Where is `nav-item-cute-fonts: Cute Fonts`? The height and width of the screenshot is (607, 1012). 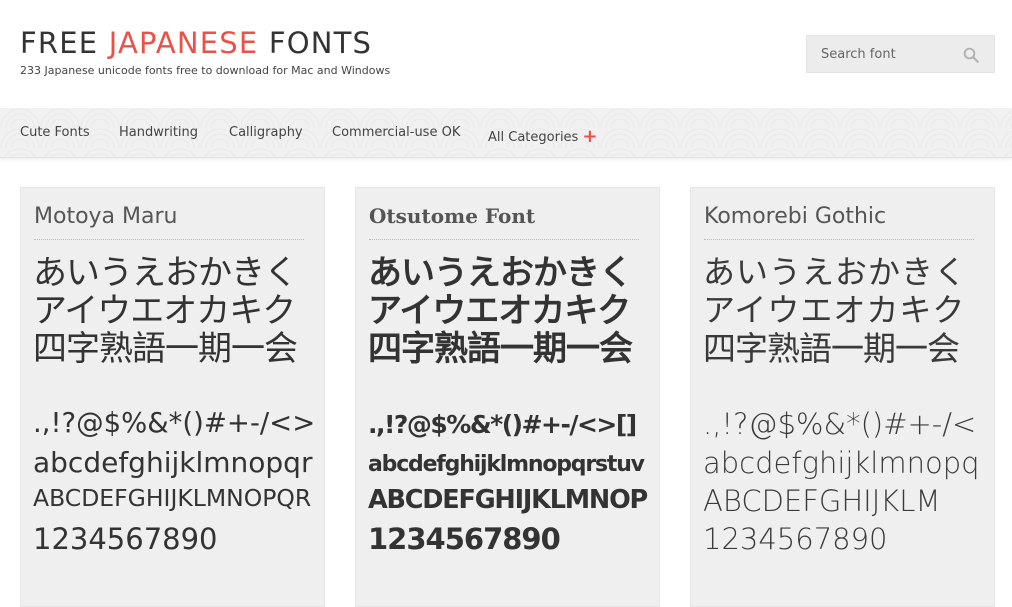
nav-item-cute-fonts: Cute Fonts is located at coordinates (55, 132).